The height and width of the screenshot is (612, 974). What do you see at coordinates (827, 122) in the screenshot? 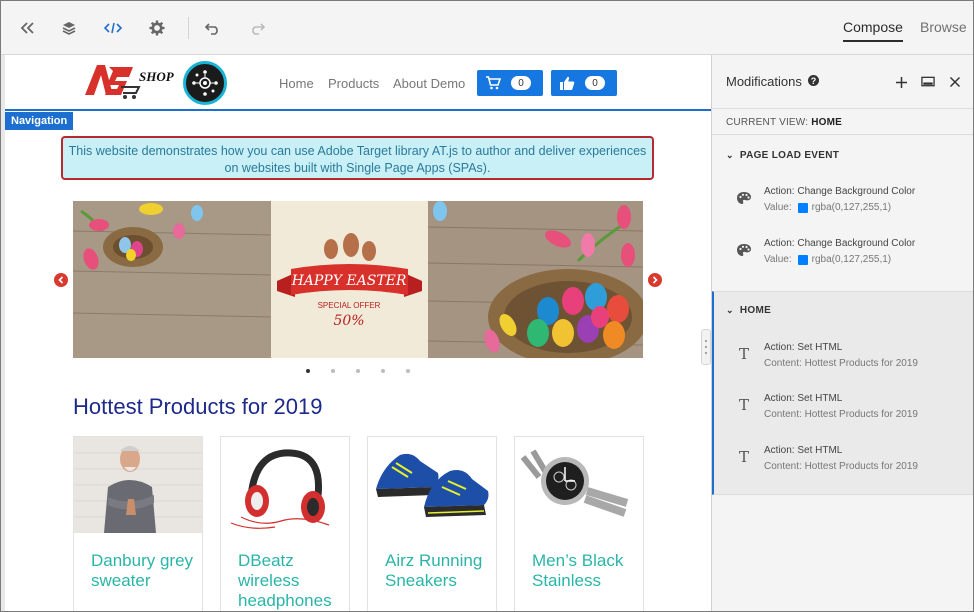
I see `current-view-value: HOME` at bounding box center [827, 122].